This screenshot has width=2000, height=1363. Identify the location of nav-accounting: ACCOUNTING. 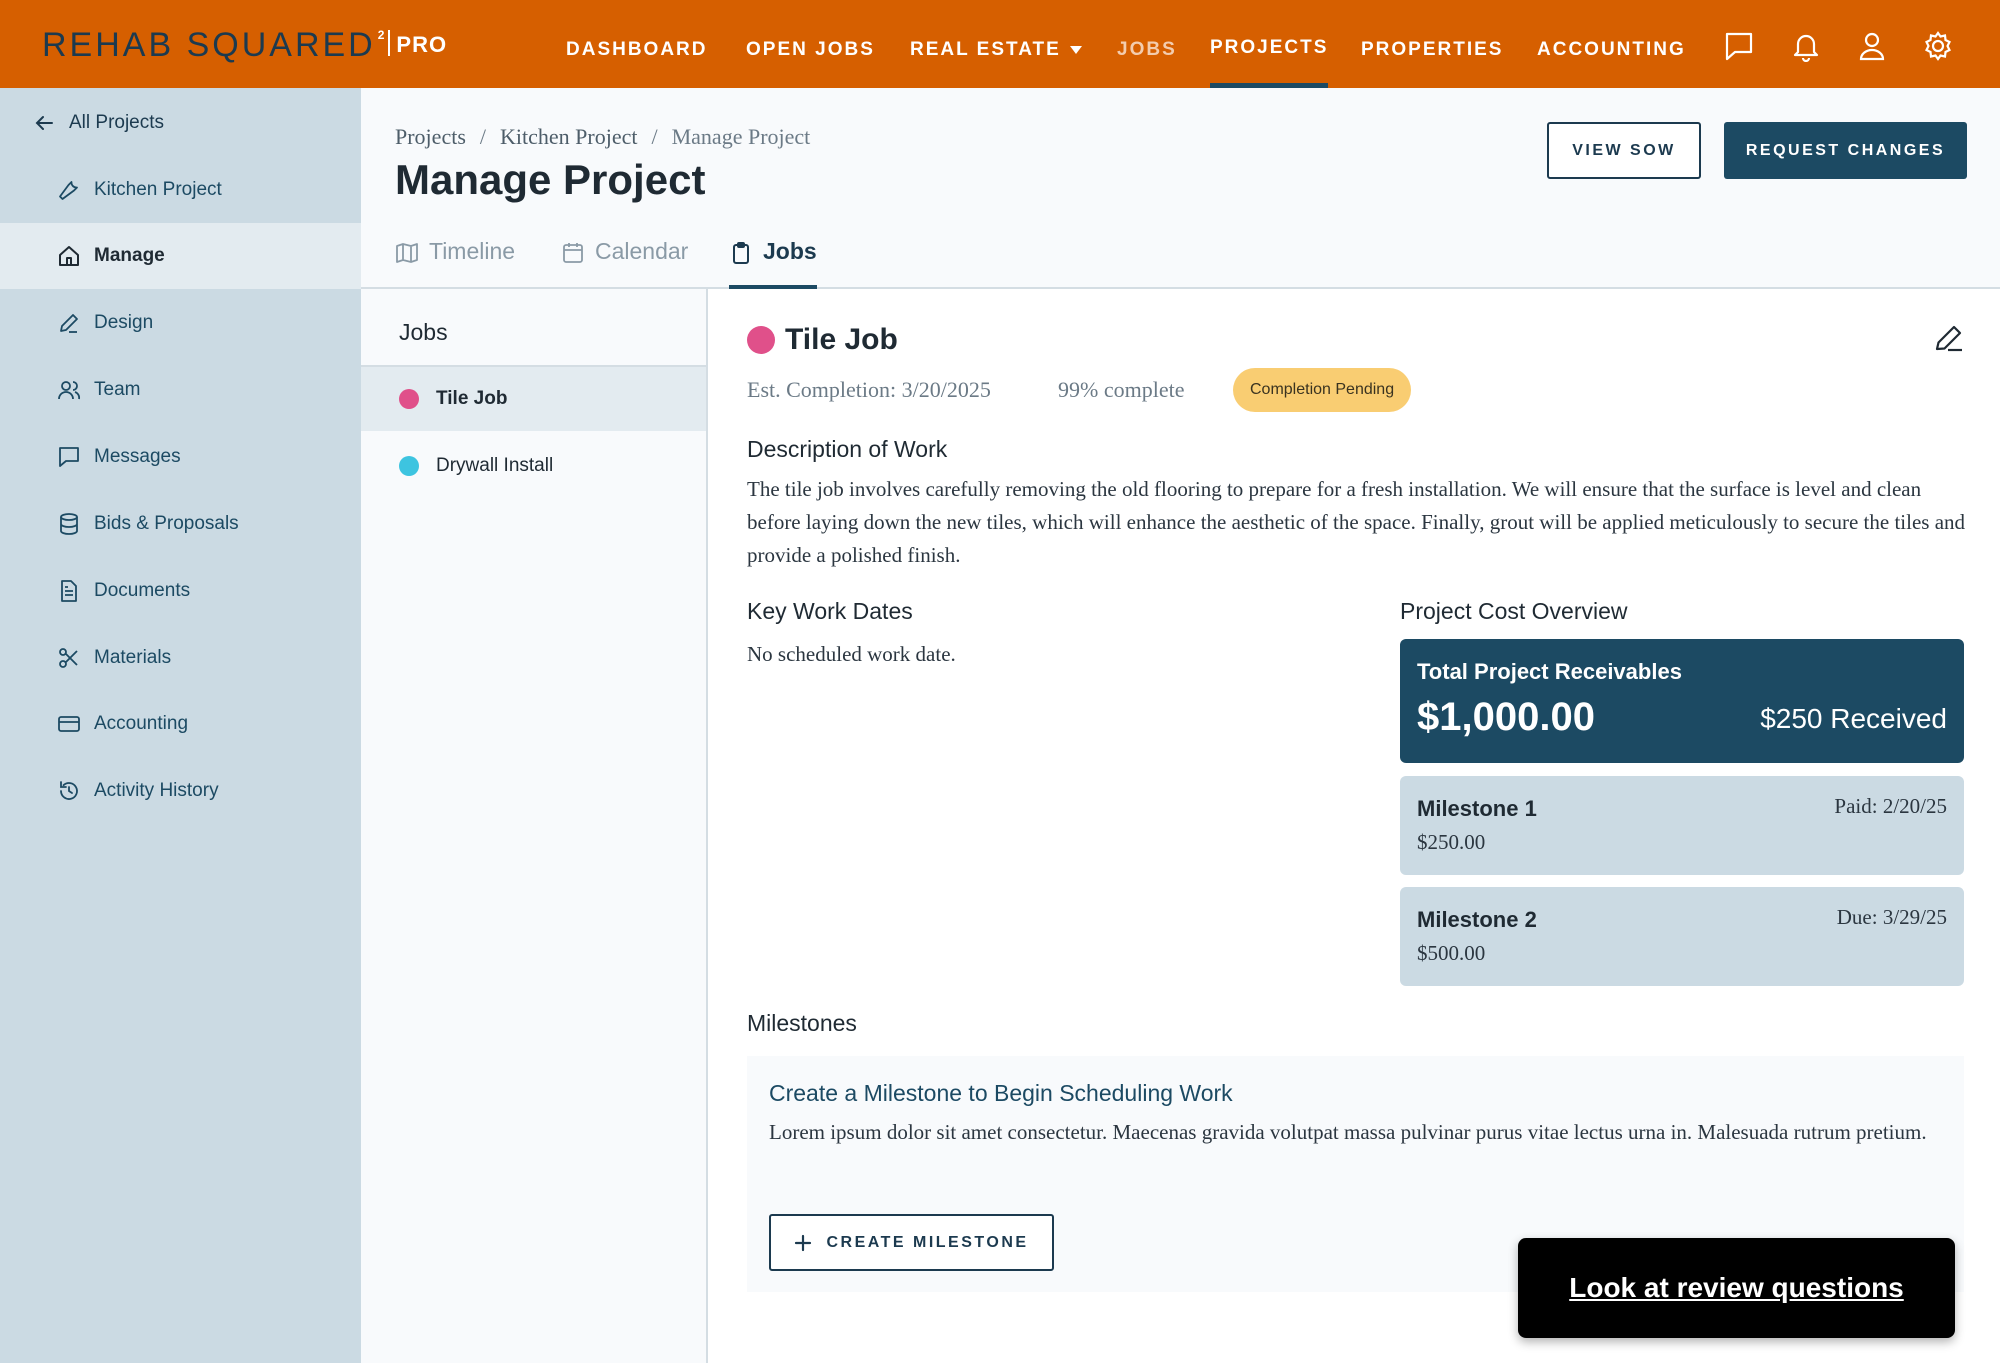
(1611, 44).